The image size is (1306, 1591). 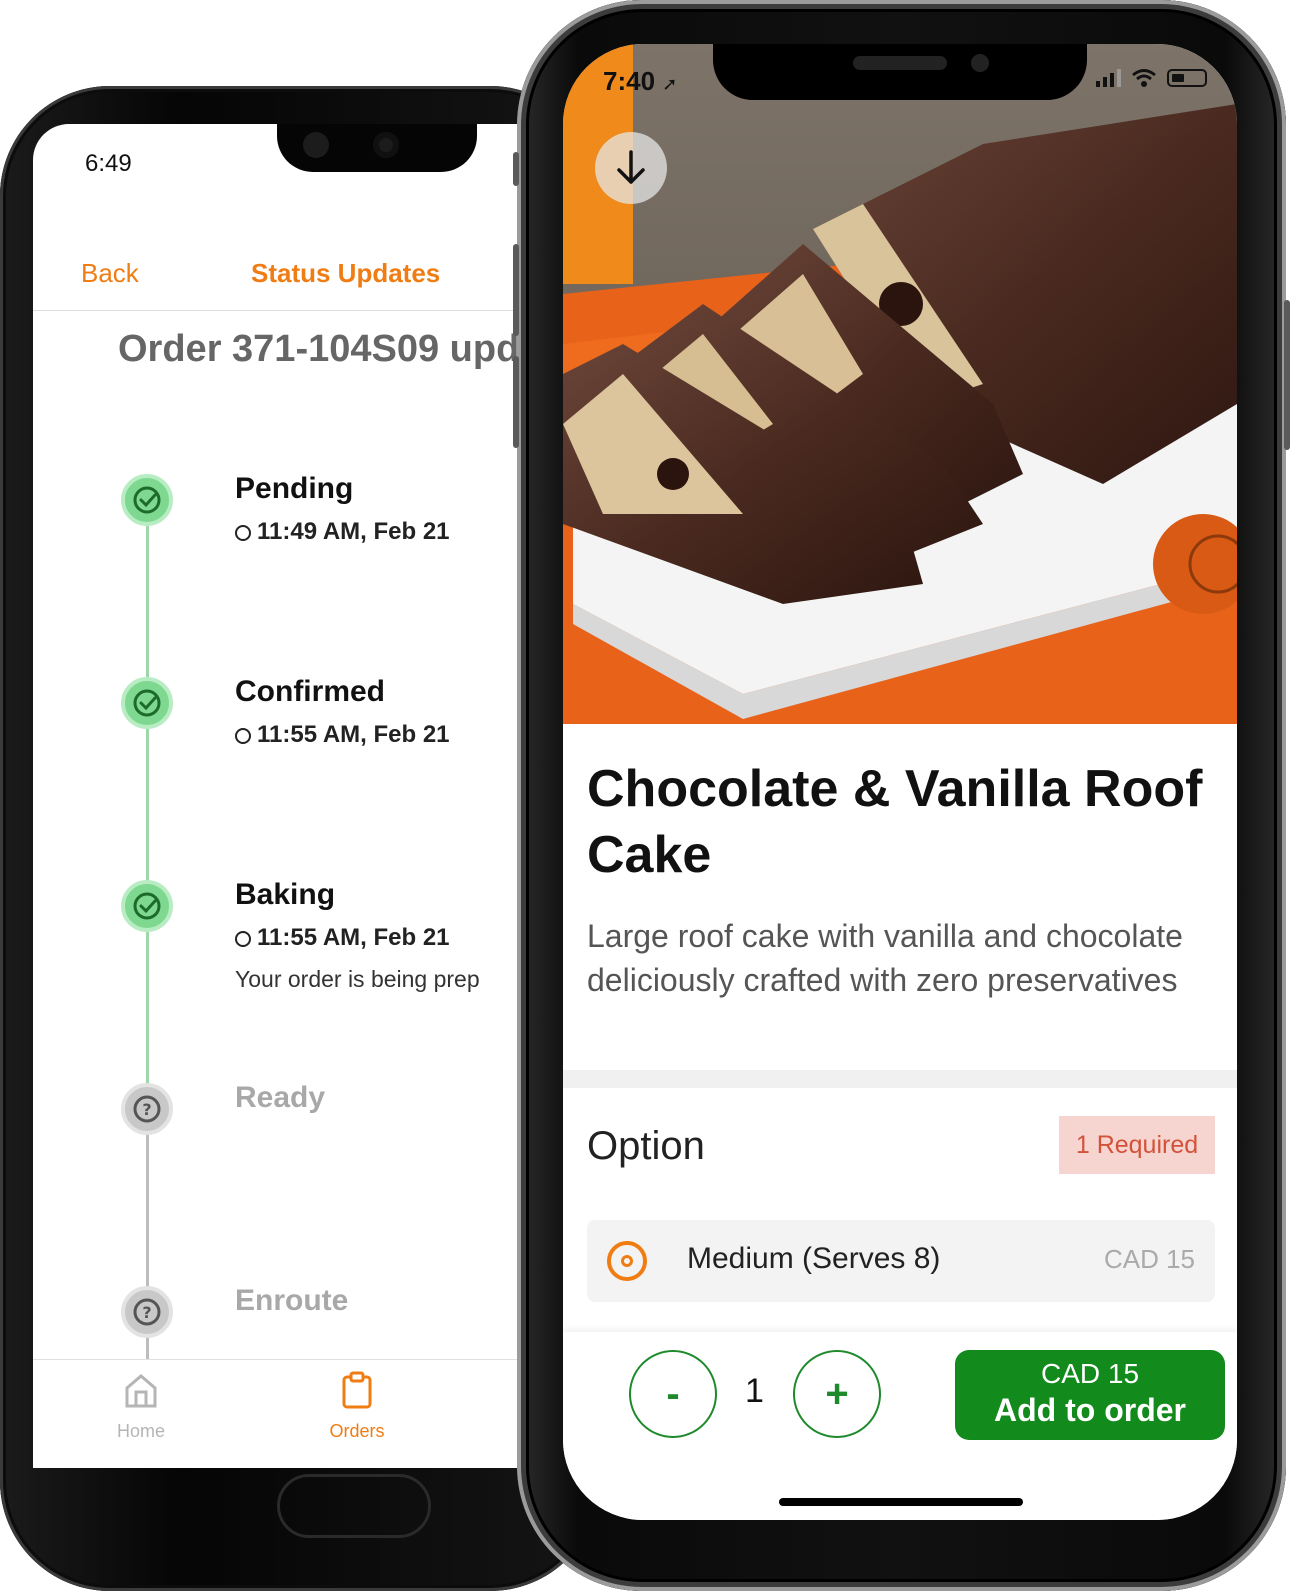 I want to click on step-label: Pending, so click(x=294, y=488).